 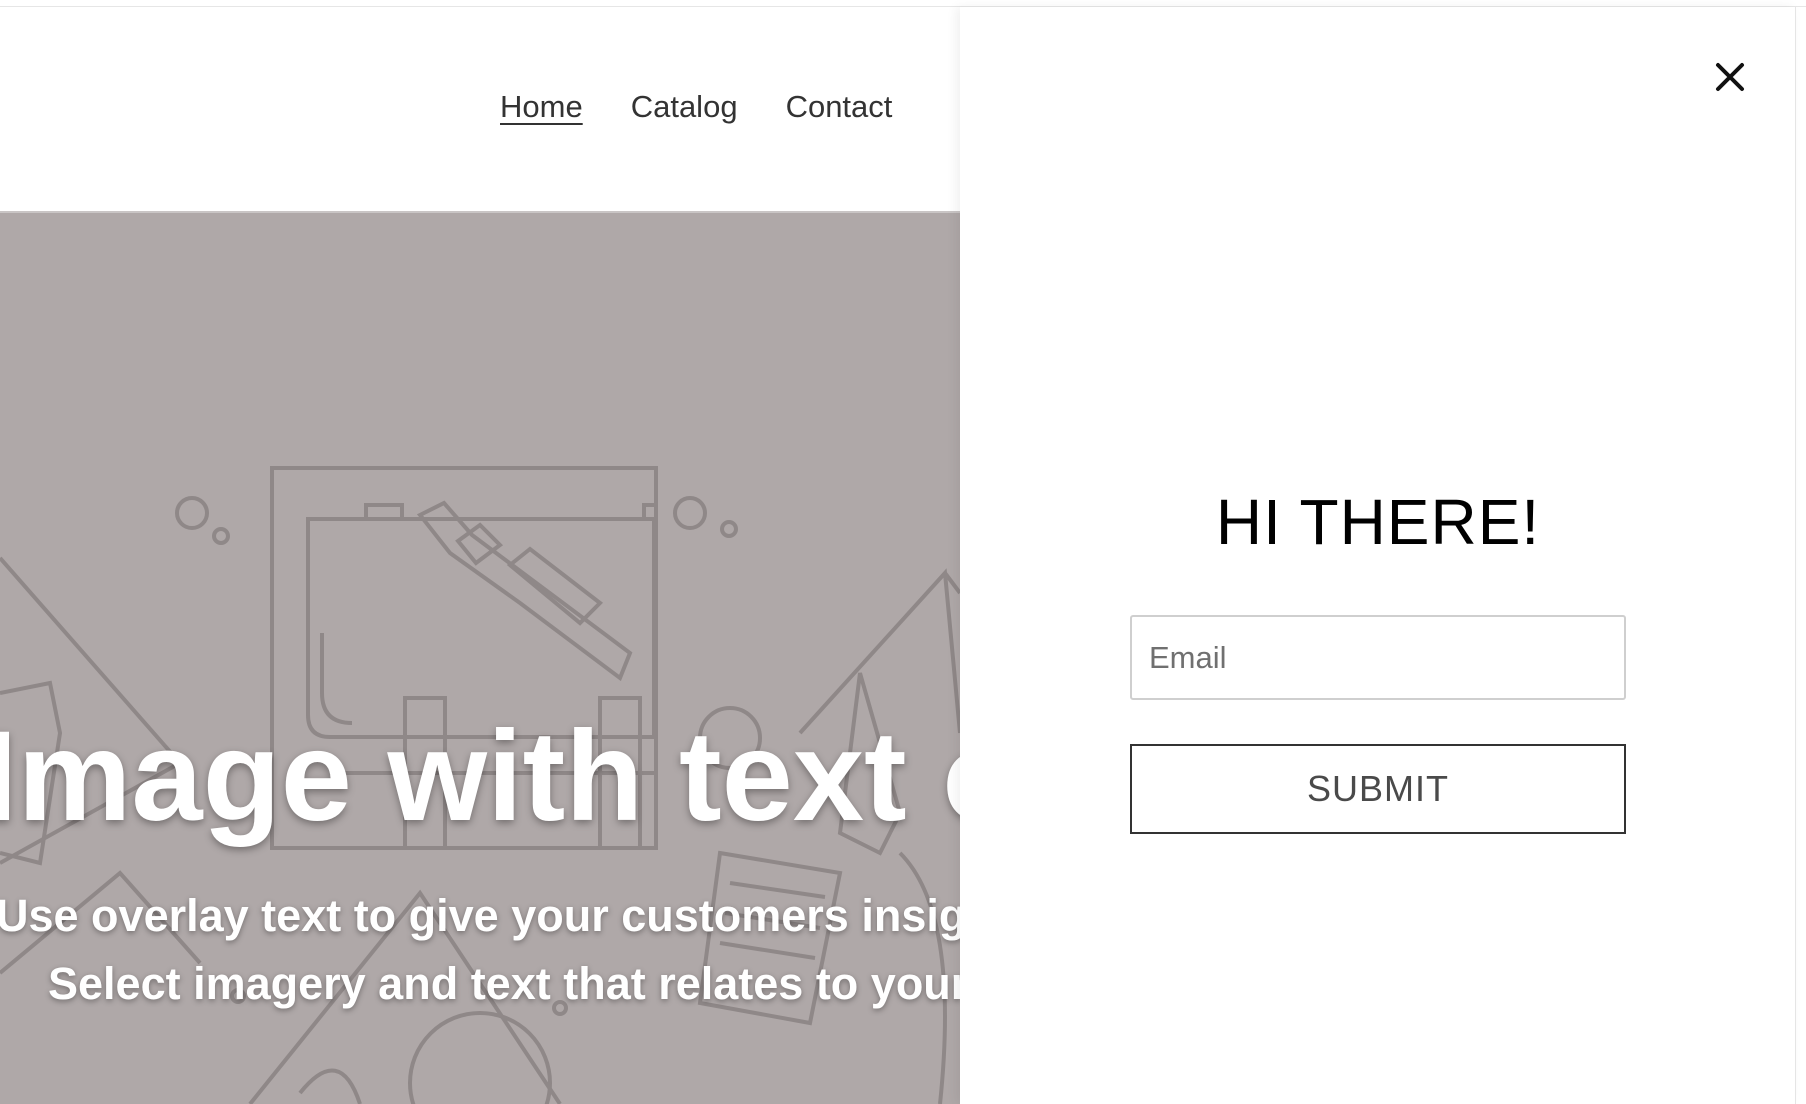 I want to click on site-header: Home Catalog Contact, so click(x=480, y=110).